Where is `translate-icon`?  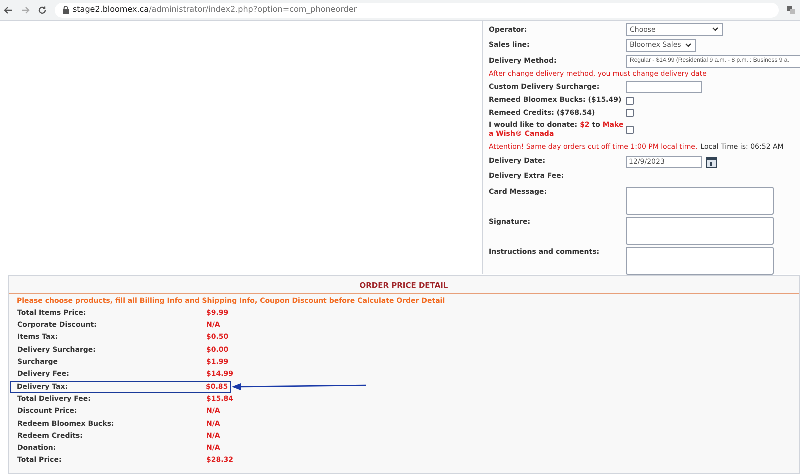
translate-icon is located at coordinates (791, 10).